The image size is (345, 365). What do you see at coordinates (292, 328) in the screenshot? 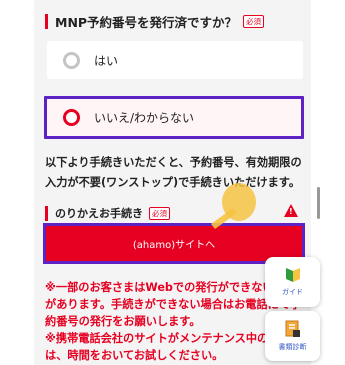
I see `document-icon` at bounding box center [292, 328].